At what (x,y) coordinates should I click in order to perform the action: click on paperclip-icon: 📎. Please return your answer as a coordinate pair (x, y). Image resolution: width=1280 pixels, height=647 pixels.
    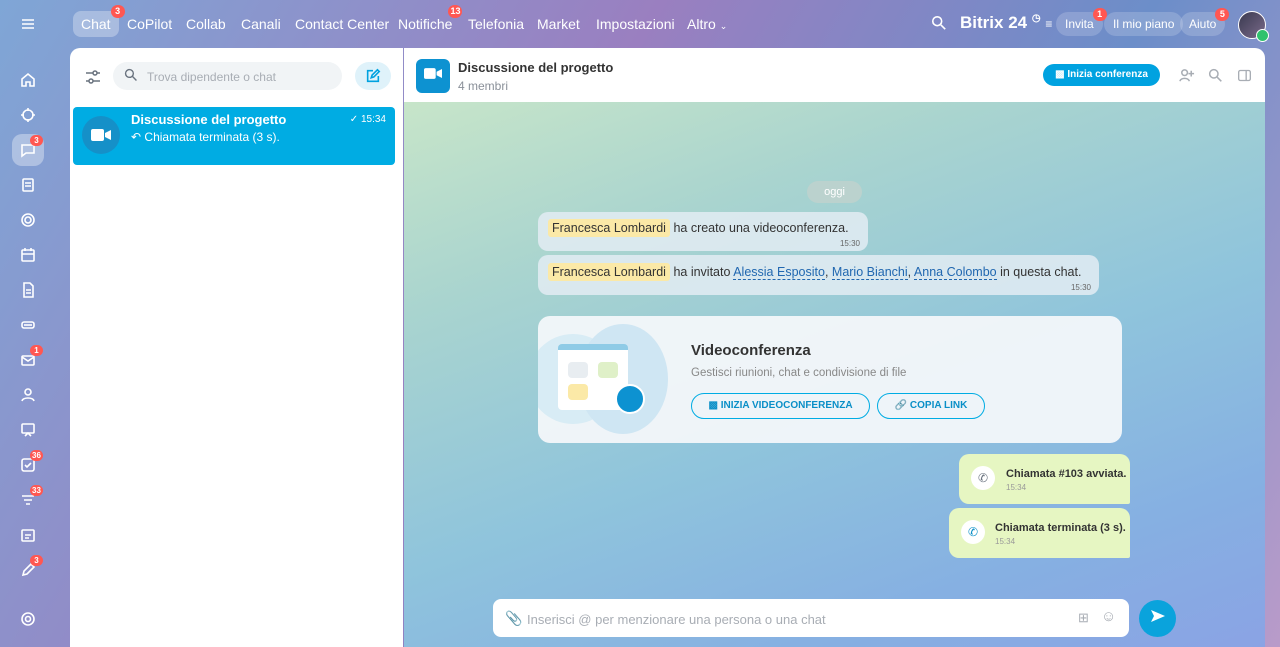
    Looking at the image, I should click on (513, 618).